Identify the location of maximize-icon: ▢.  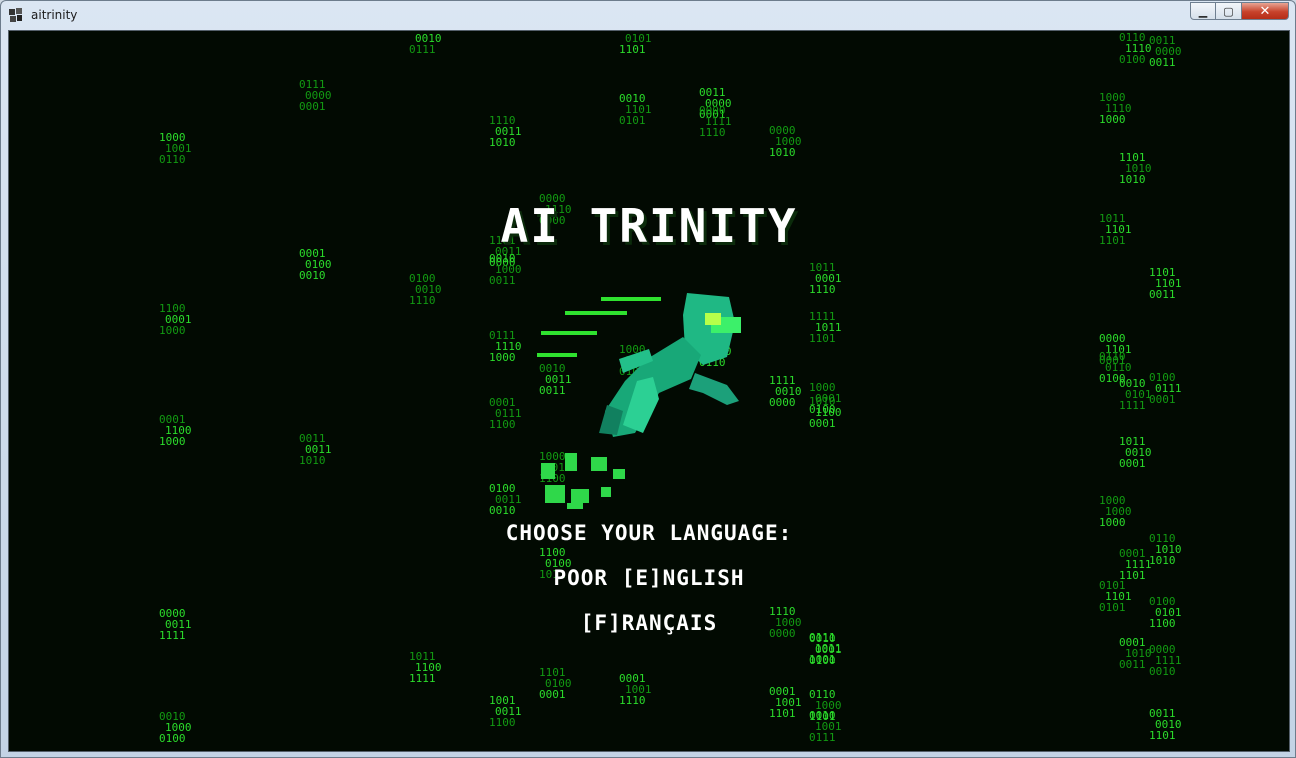
(1228, 11).